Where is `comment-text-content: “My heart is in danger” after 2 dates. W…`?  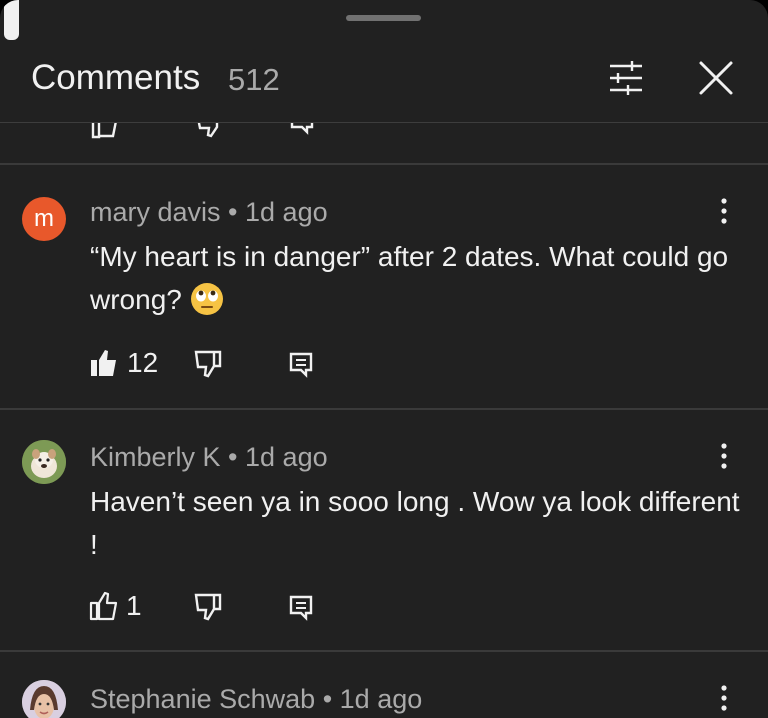
comment-text-content: “My heart is in danger” after 2 dates. W… is located at coordinates (409, 278).